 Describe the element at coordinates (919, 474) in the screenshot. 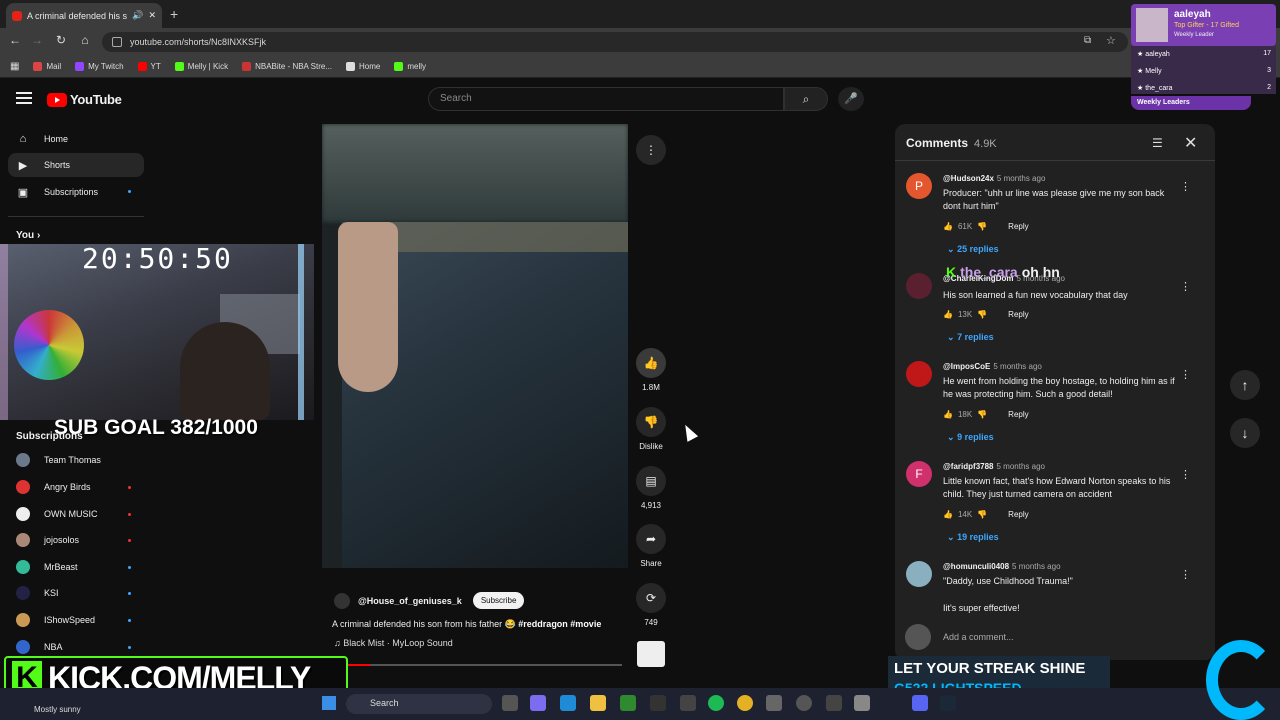

I see `avatar: F` at that location.